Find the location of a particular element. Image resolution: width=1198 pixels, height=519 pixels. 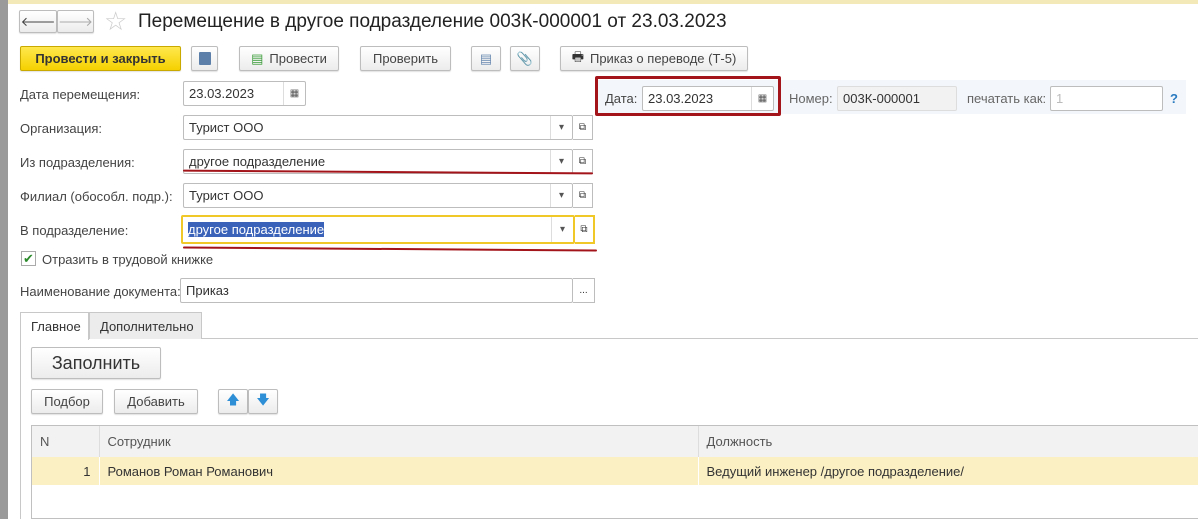

org-label: Организация: is located at coordinates (61, 128).